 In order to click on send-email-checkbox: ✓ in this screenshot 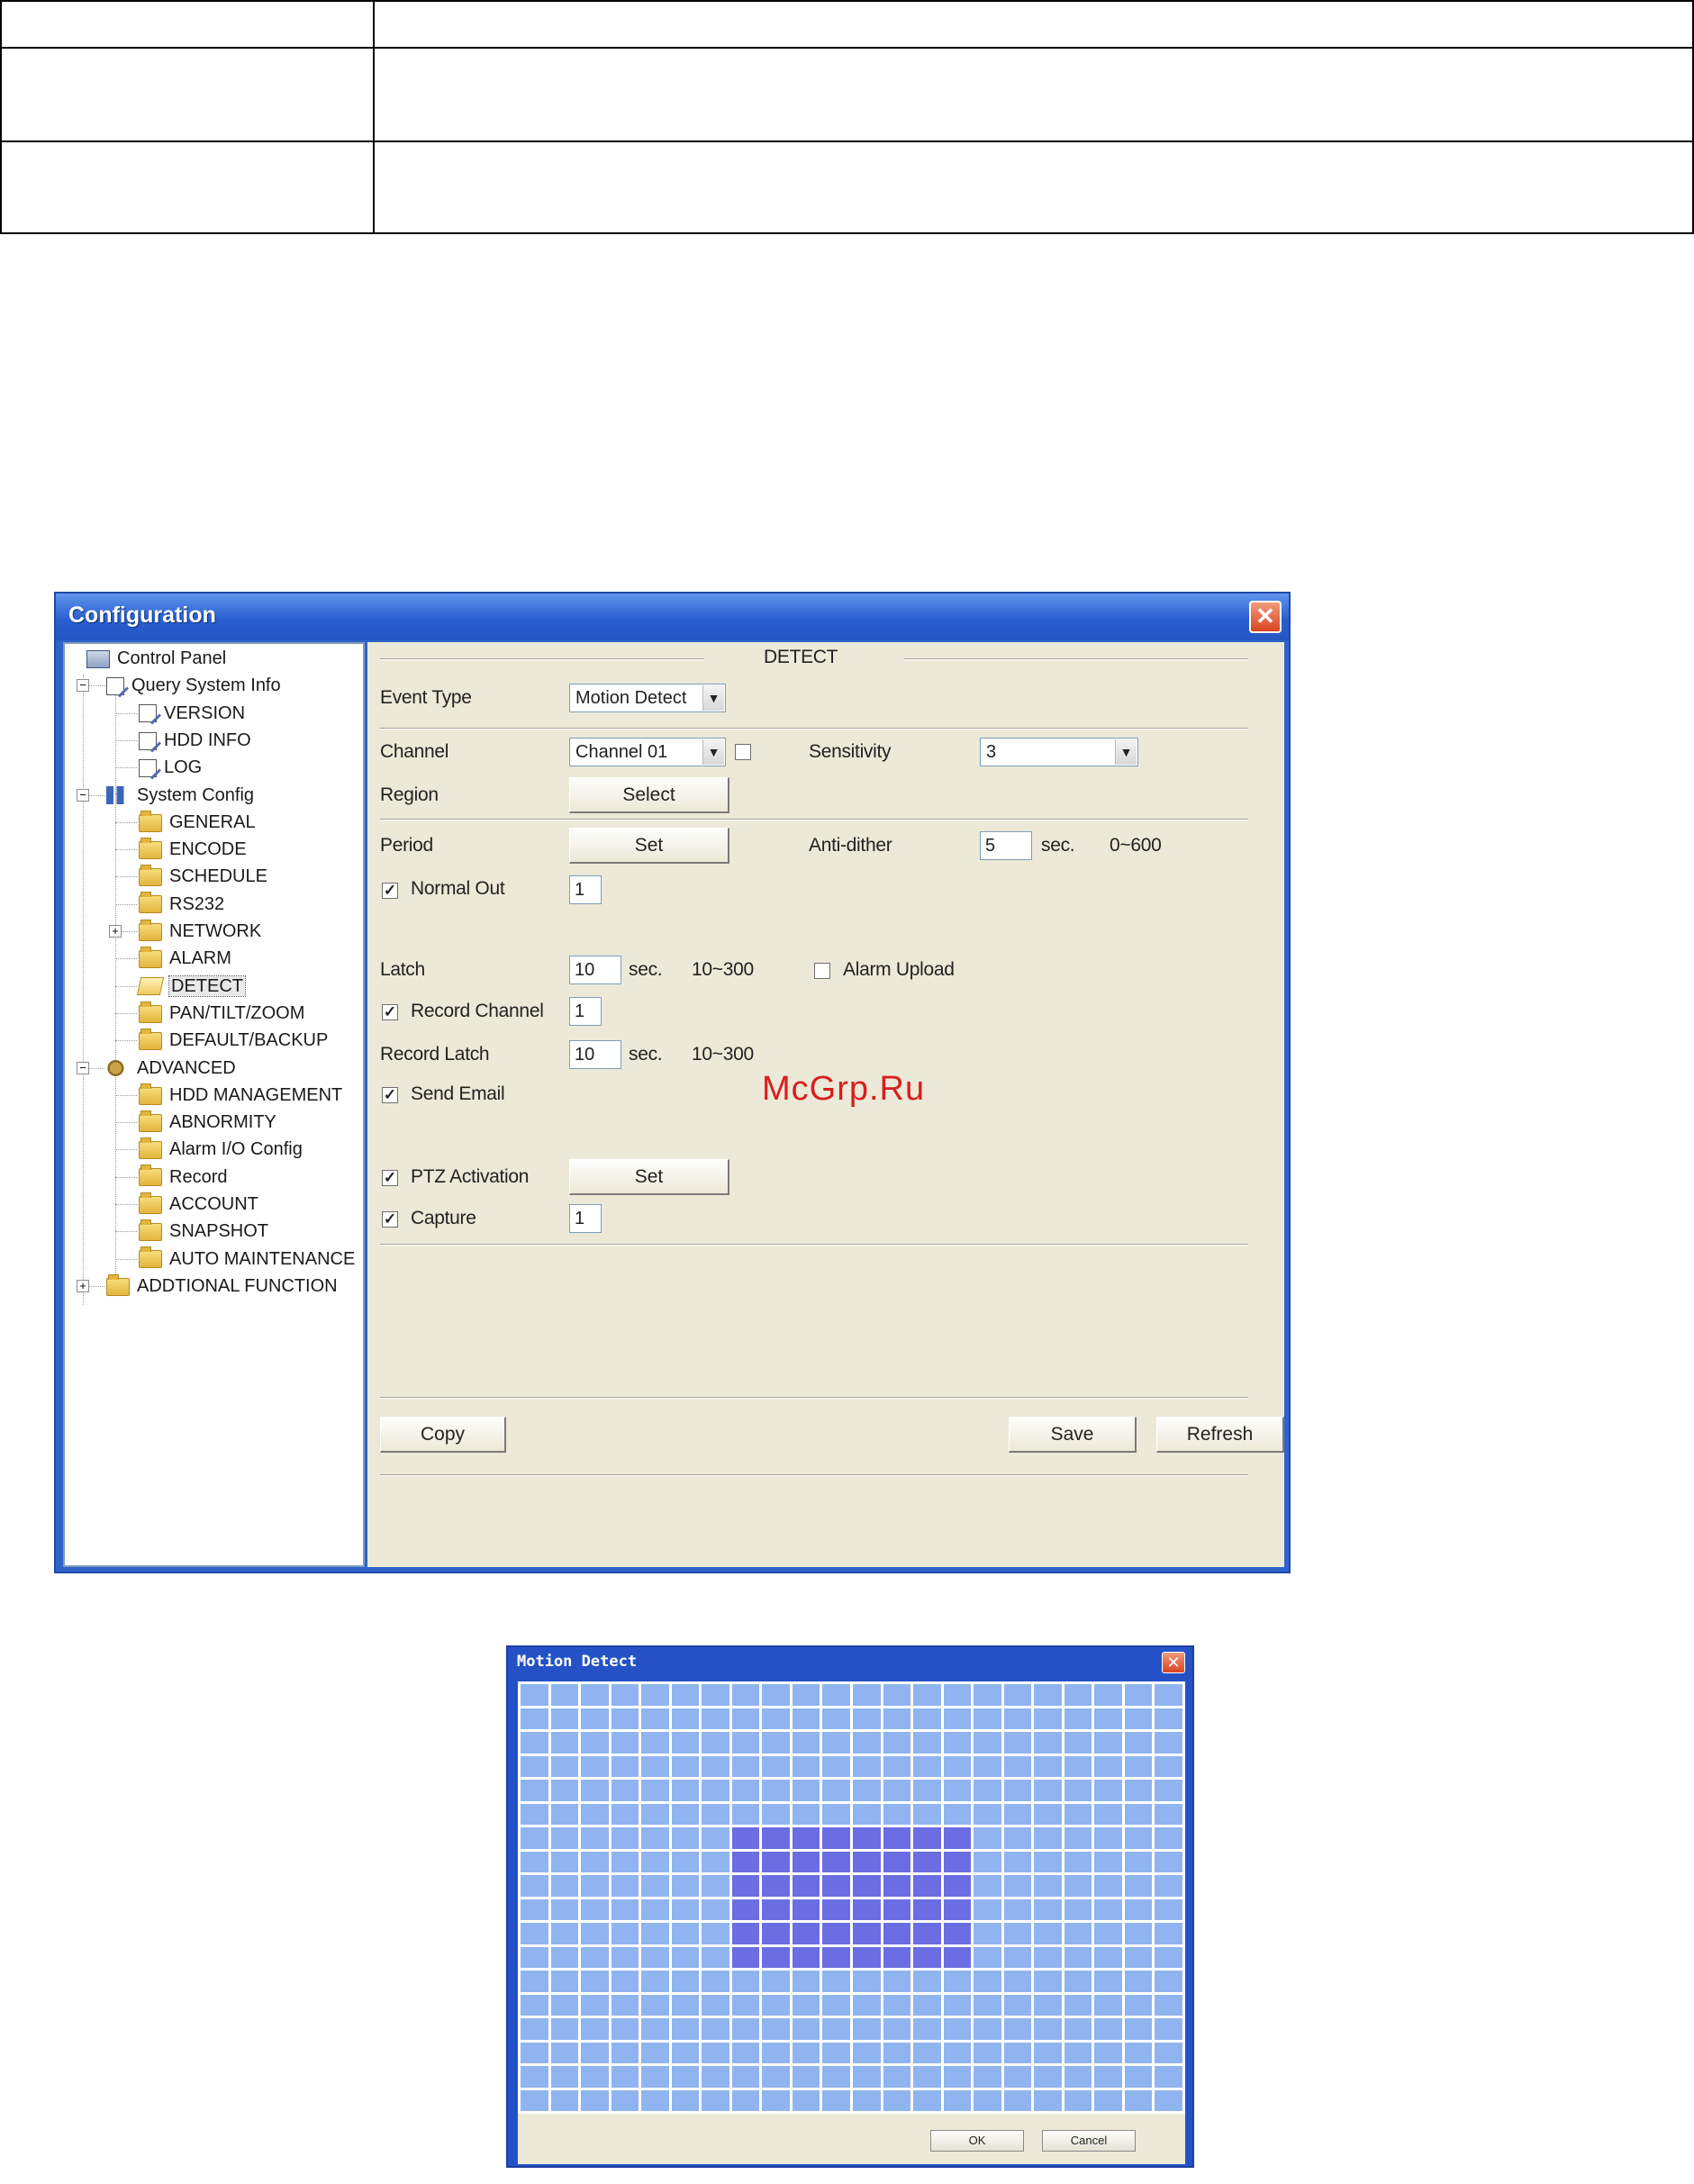, I will do `click(390, 1095)`.